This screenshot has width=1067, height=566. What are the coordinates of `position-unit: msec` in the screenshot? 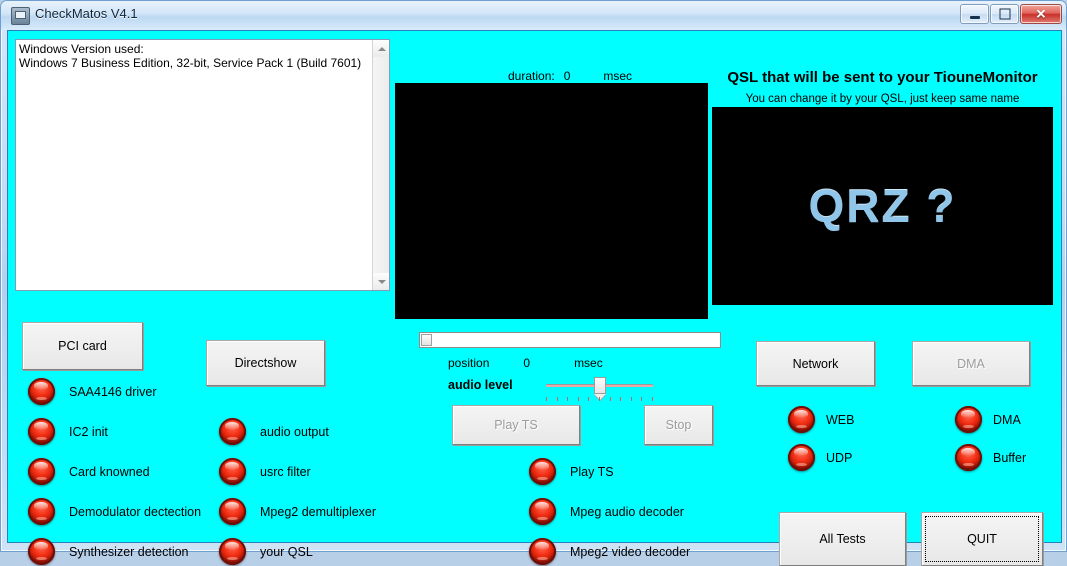 It's located at (588, 363).